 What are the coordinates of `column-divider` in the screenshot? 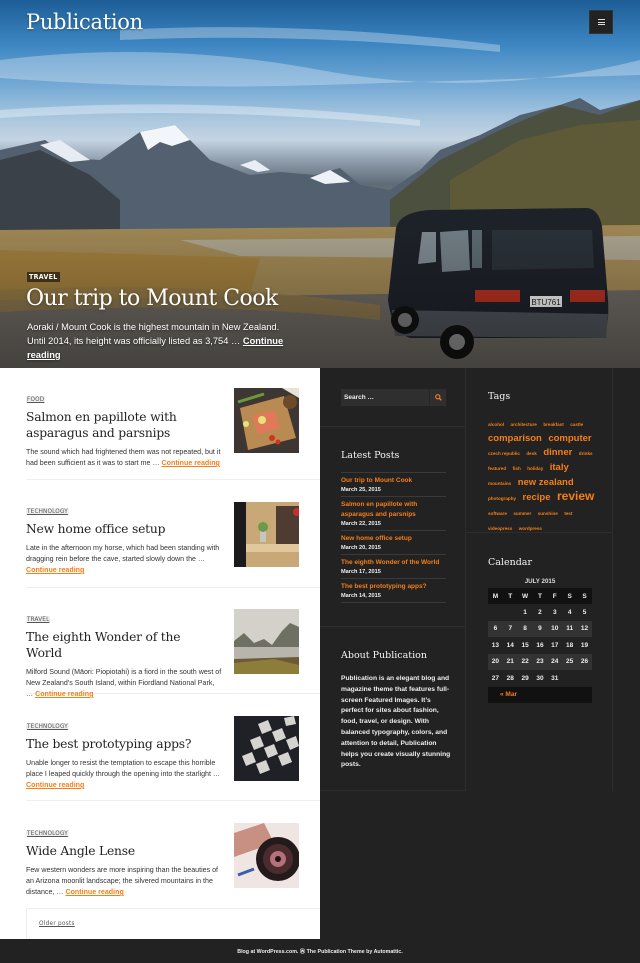 It's located at (612, 579).